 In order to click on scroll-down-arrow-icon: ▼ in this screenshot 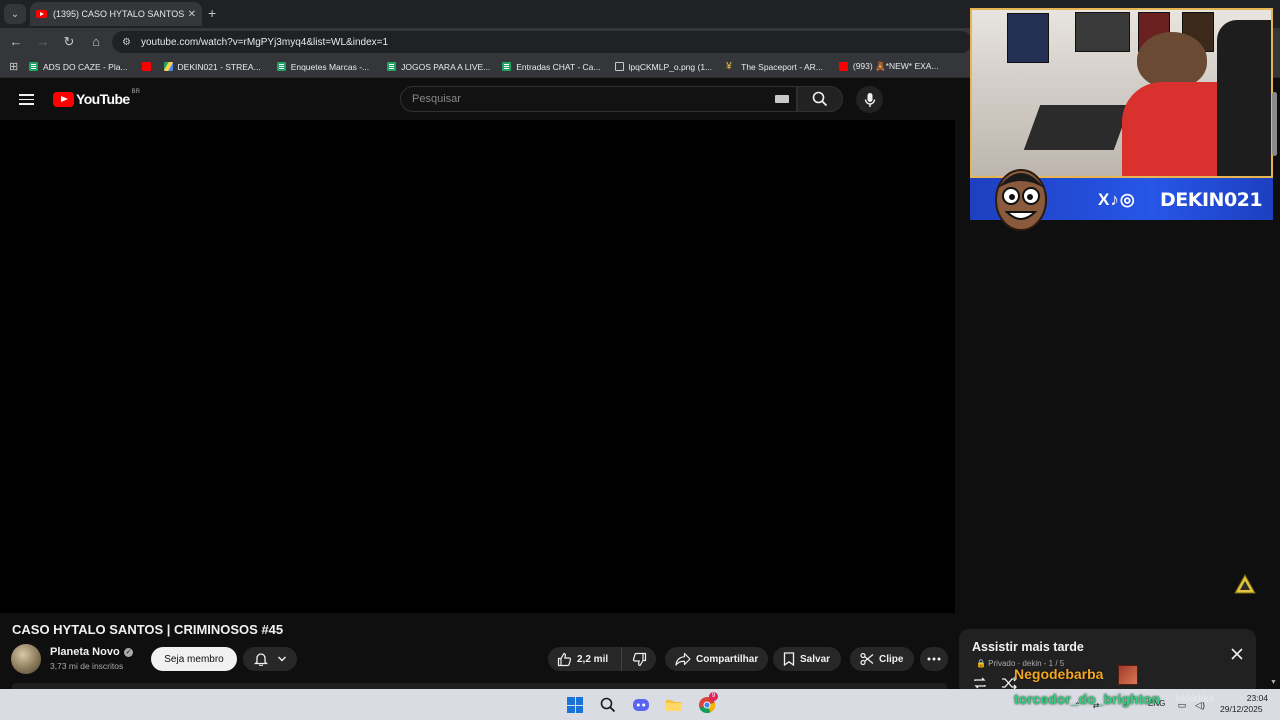, I will do `click(1273, 682)`.